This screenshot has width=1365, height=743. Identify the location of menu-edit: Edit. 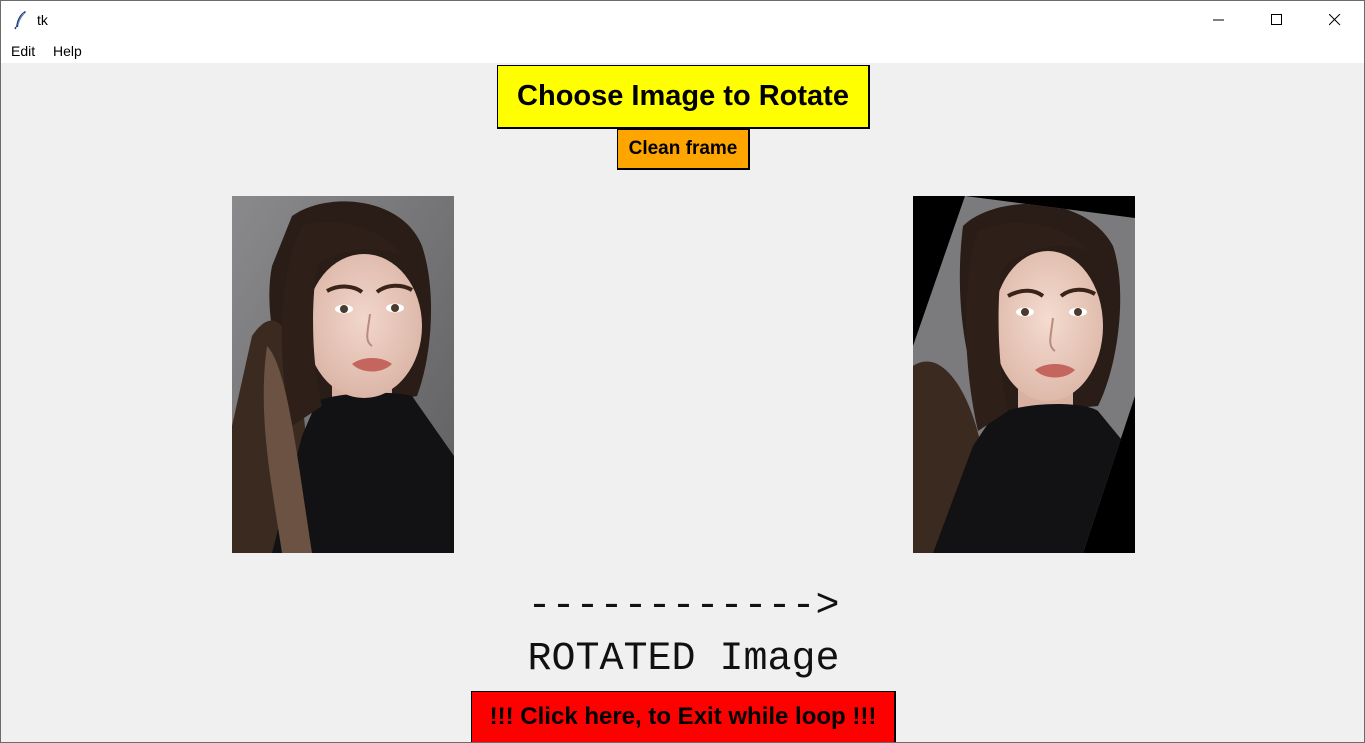
(23, 51).